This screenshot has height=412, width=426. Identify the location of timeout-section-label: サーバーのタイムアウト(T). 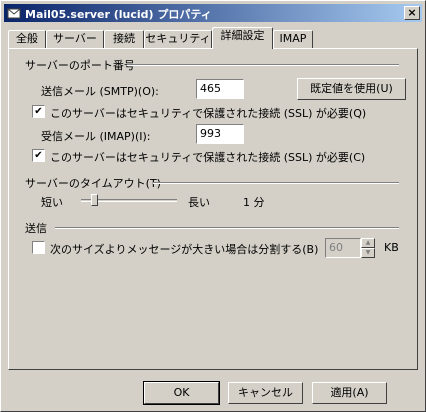
(93, 183).